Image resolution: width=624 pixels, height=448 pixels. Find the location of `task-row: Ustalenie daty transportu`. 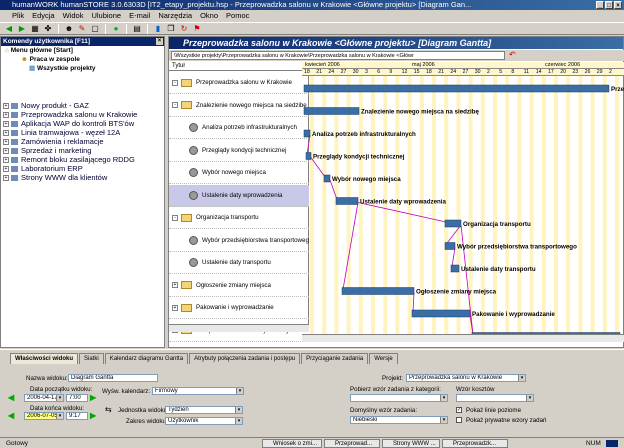

task-row: Ustalenie daty transportu is located at coordinates (239, 263).